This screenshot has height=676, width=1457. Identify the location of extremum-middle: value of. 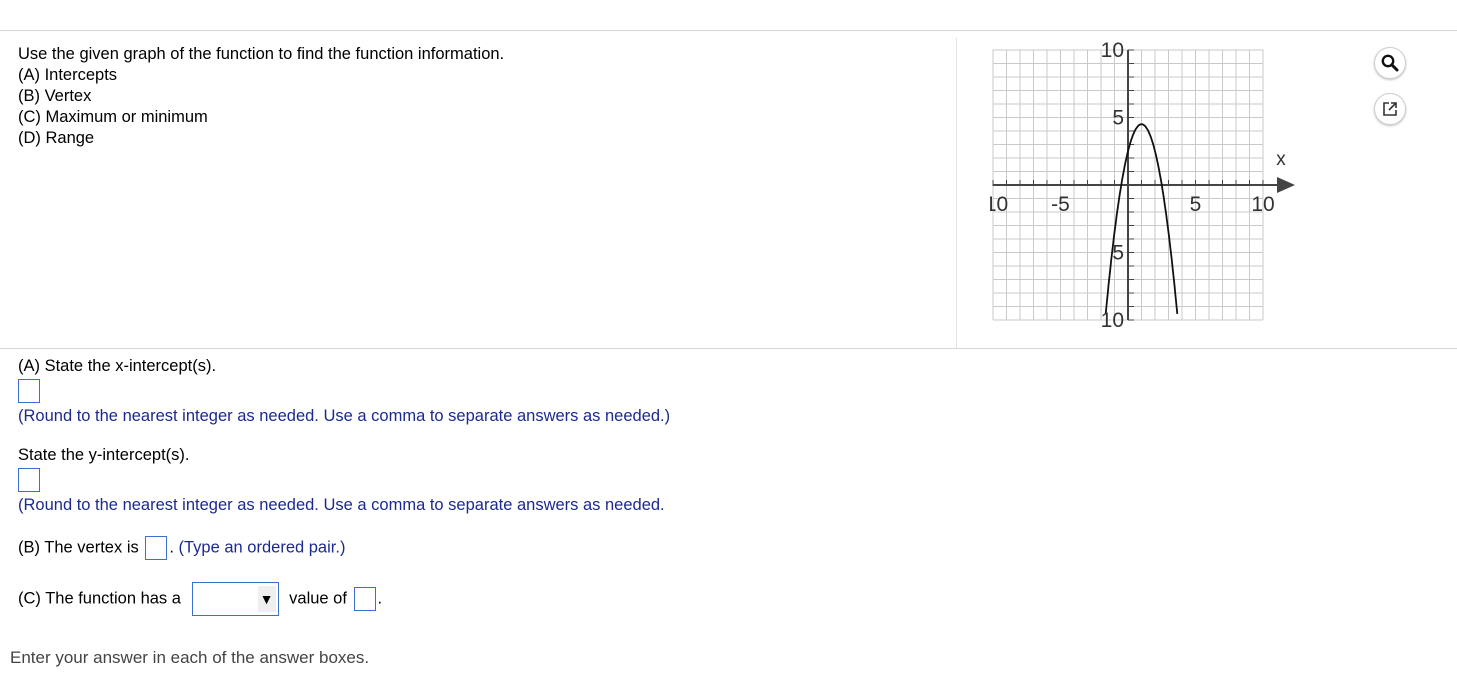
(318, 598).